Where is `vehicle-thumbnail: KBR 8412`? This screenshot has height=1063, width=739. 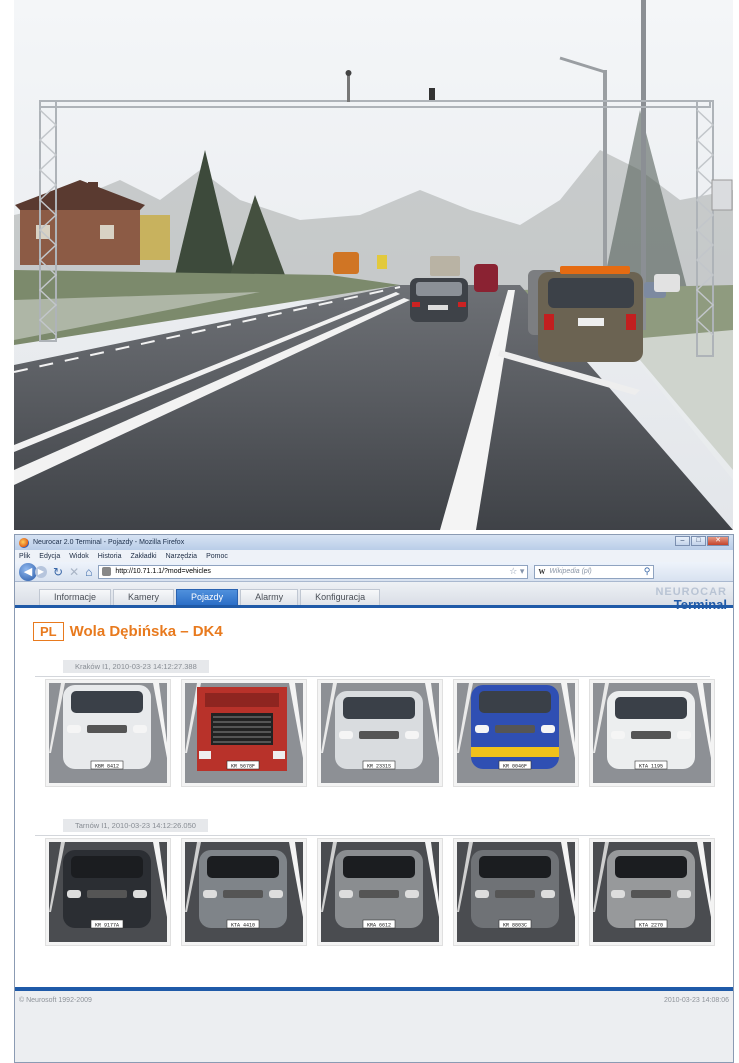
vehicle-thumbnail: KBR 8412 is located at coordinates (108, 733).